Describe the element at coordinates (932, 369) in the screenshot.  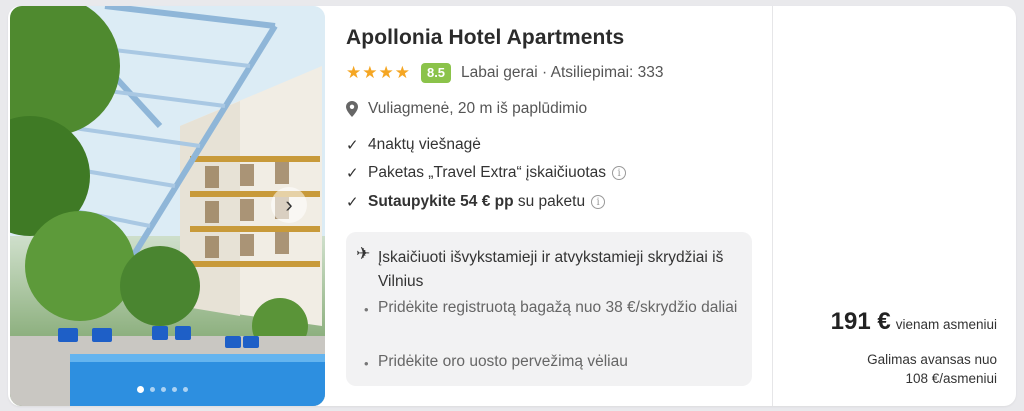
I see `deposit-info: Galimas avansas nuo 108 €/asmeniui` at that location.